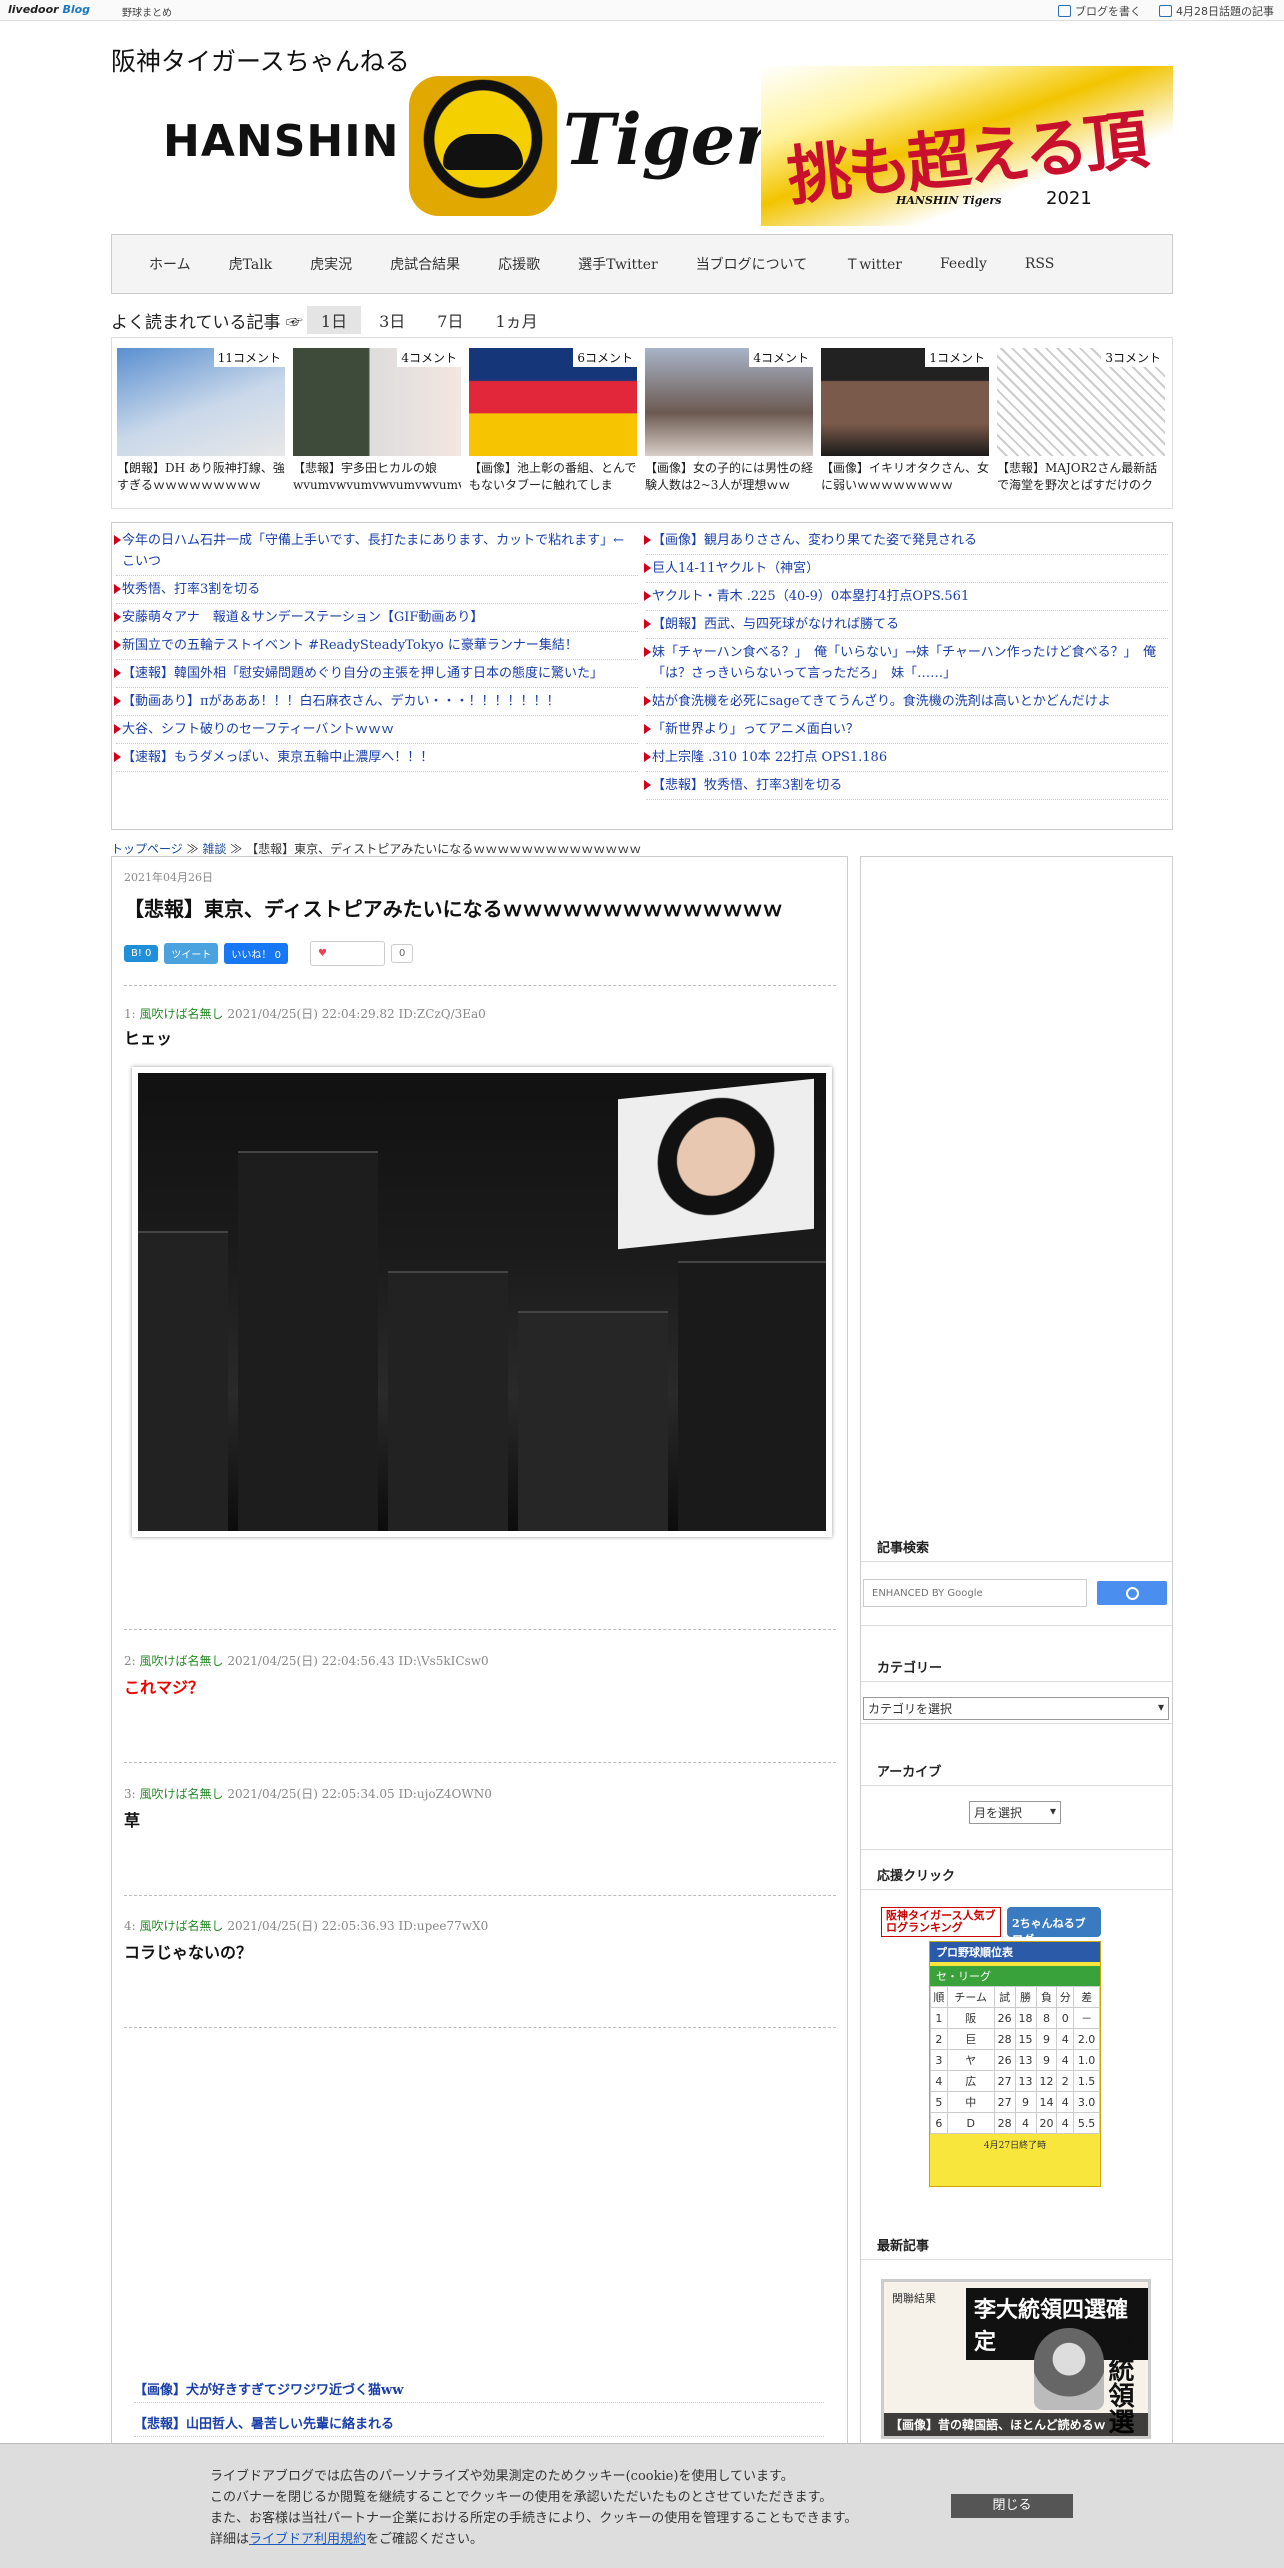  I want to click on search-heading: 記事検索, so click(903, 1548).